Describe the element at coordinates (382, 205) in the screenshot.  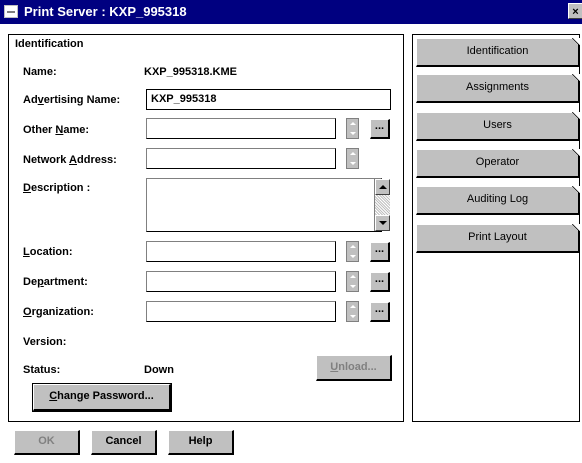
I see `description-scrollbar` at that location.